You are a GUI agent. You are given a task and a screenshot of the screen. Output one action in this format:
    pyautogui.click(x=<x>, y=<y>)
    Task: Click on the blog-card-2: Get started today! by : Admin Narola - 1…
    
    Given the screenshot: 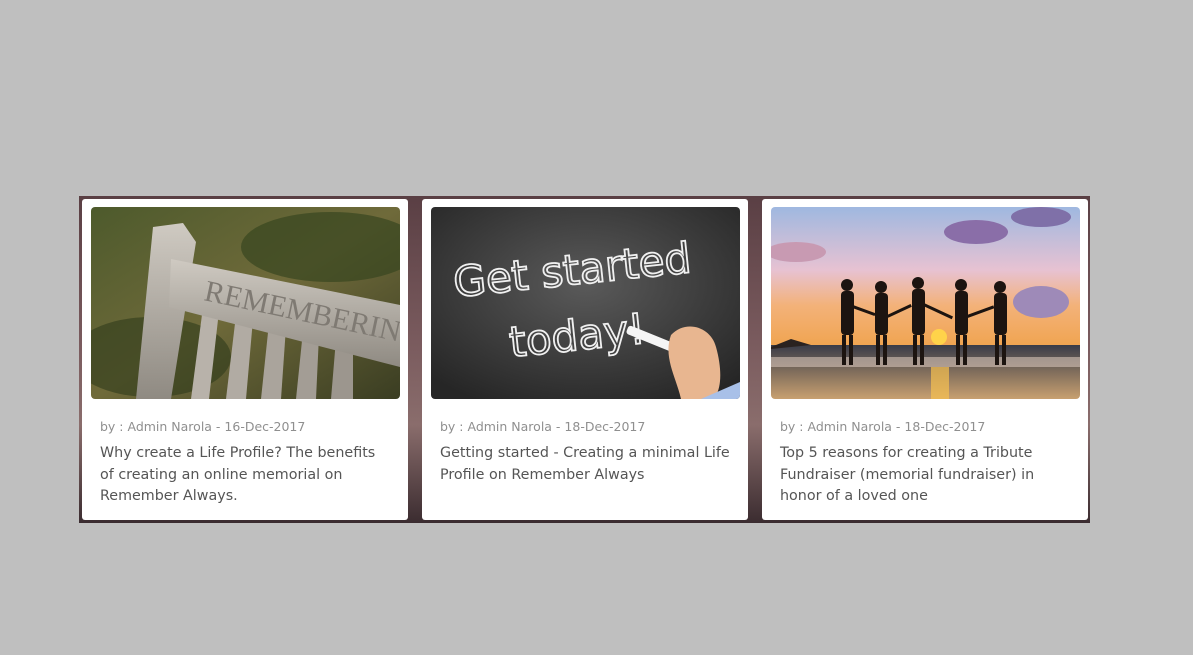 What is the action you would take?
    pyautogui.click(x=585, y=359)
    